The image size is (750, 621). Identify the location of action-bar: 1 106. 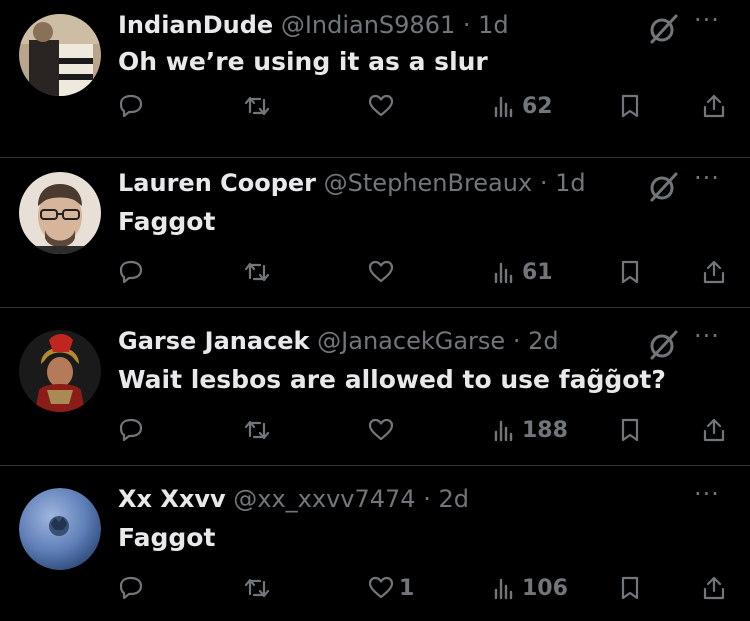
(375, 588).